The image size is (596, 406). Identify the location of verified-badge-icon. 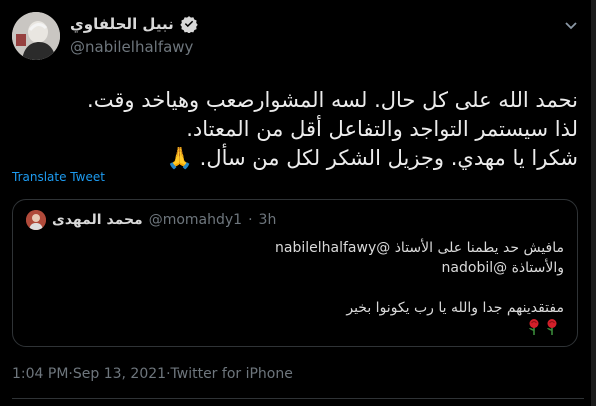
(189, 24).